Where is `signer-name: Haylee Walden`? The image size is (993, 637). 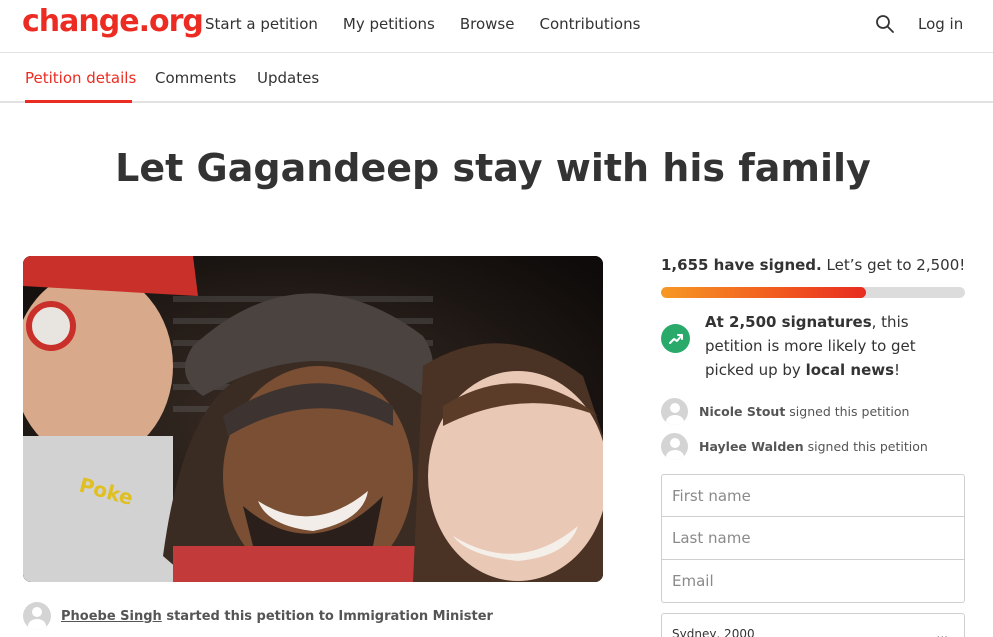
signer-name: Haylee Walden is located at coordinates (751, 446).